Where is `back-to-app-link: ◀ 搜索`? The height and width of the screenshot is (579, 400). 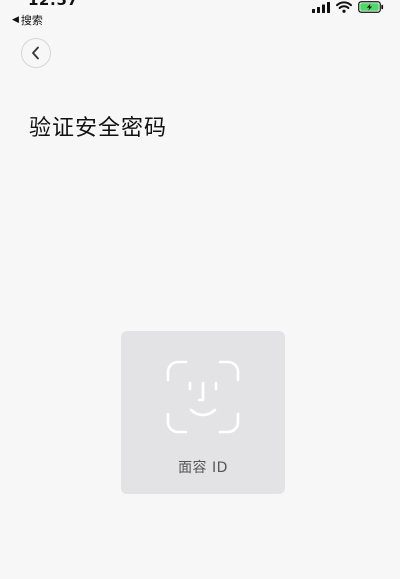
back-to-app-link: ◀ 搜索 is located at coordinates (27, 20).